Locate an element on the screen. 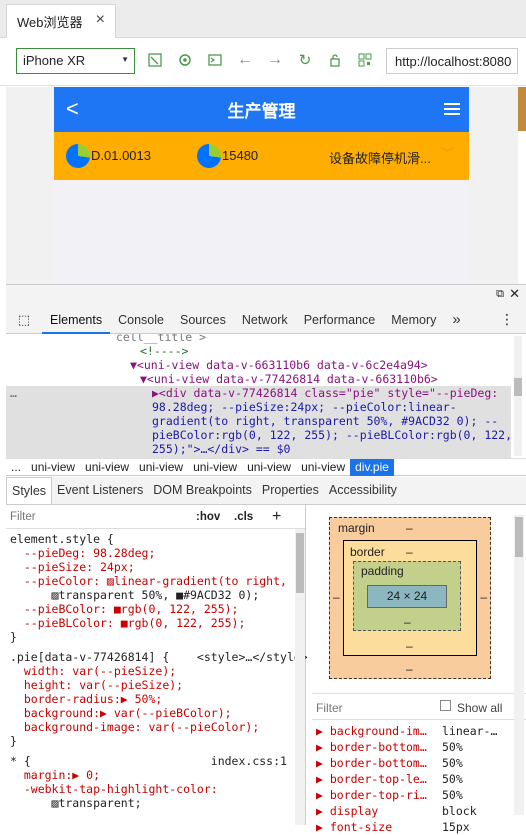  box-model-content: 24 × 24 is located at coordinates (407, 596).